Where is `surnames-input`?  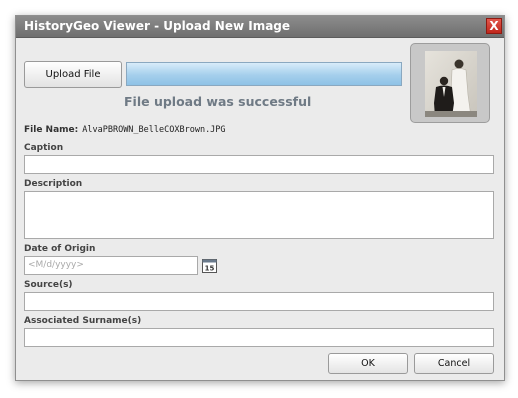 surnames-input is located at coordinates (259, 337).